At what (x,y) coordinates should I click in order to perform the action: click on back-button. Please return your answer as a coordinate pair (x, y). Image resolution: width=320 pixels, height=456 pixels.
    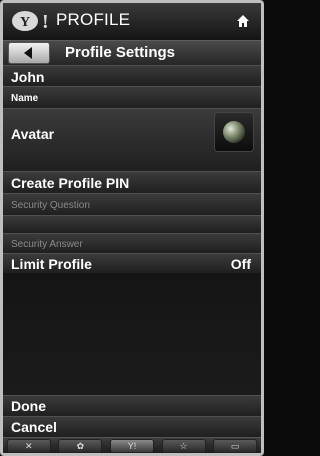
    Looking at the image, I should click on (29, 53).